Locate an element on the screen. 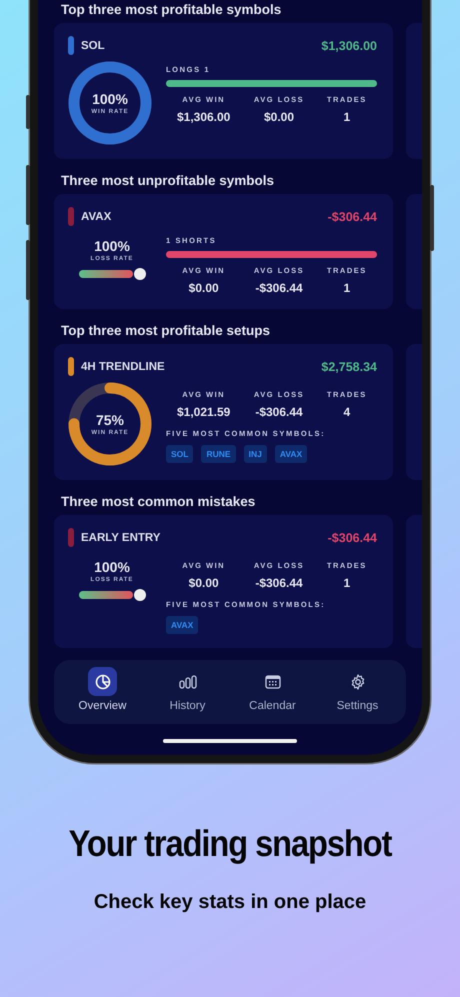  section-heading: Three most common mistakes is located at coordinates (158, 501).